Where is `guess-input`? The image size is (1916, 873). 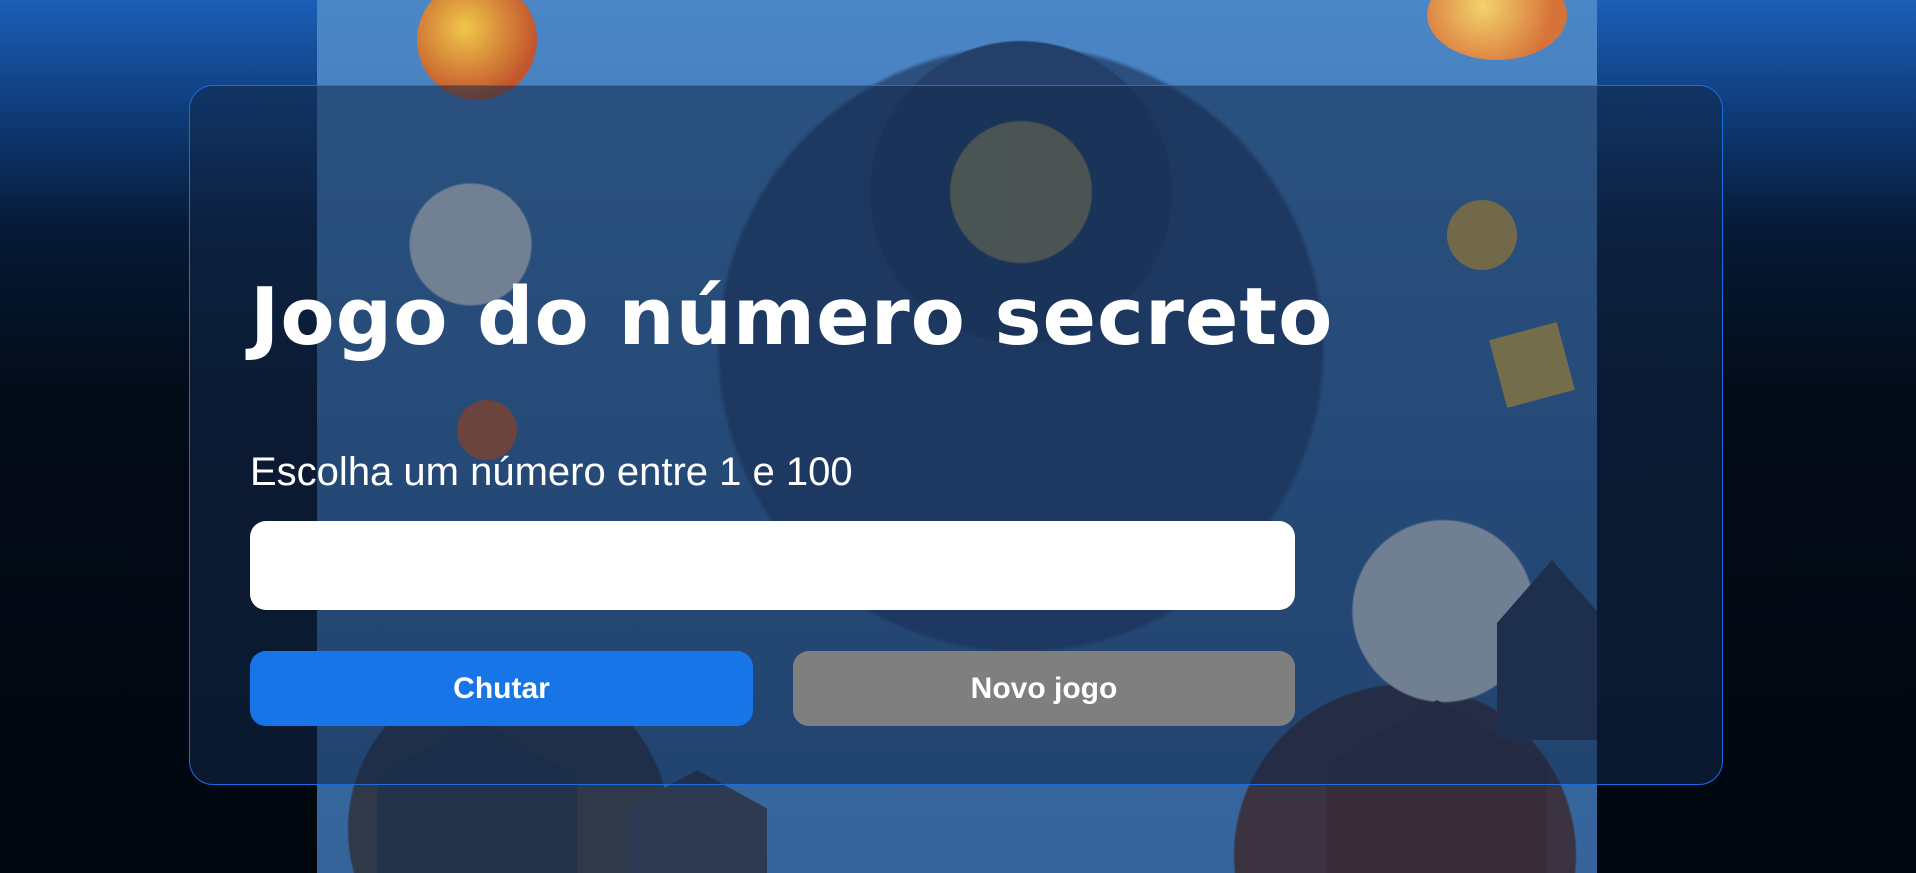
guess-input is located at coordinates (772, 565).